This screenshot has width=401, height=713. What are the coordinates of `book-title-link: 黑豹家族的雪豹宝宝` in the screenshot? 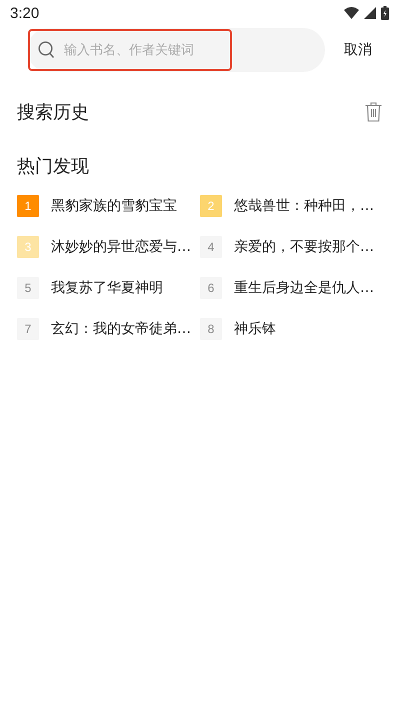 It's located at (114, 206).